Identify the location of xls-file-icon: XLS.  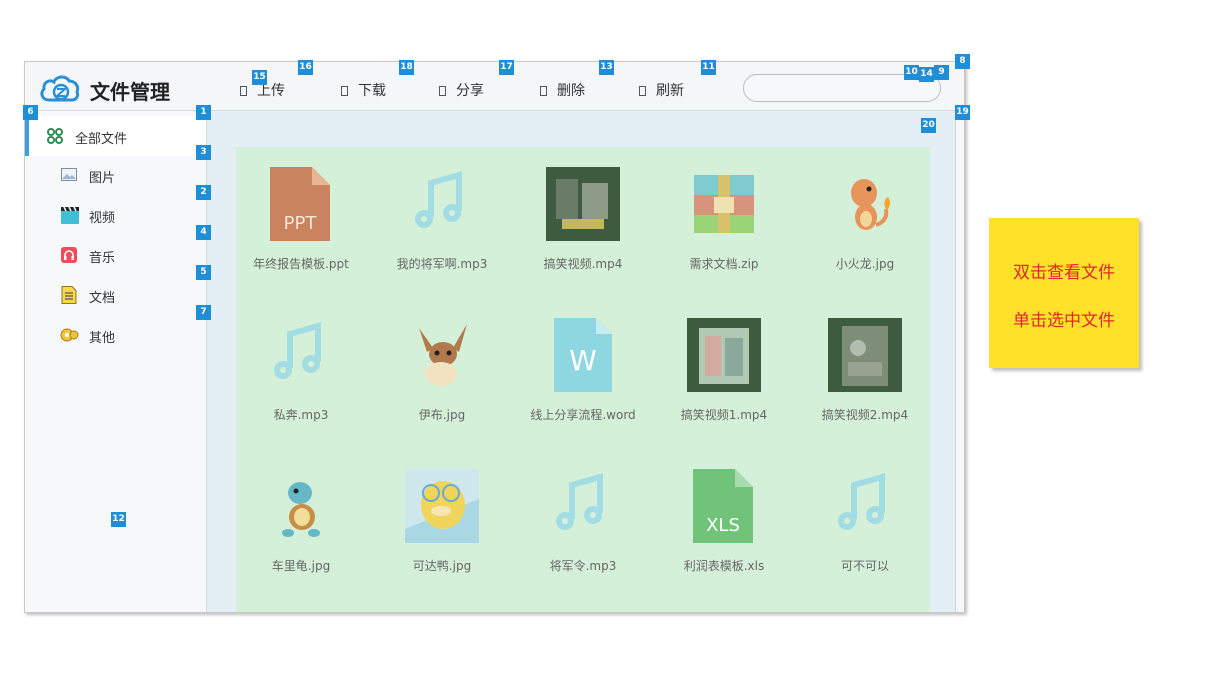
(723, 506).